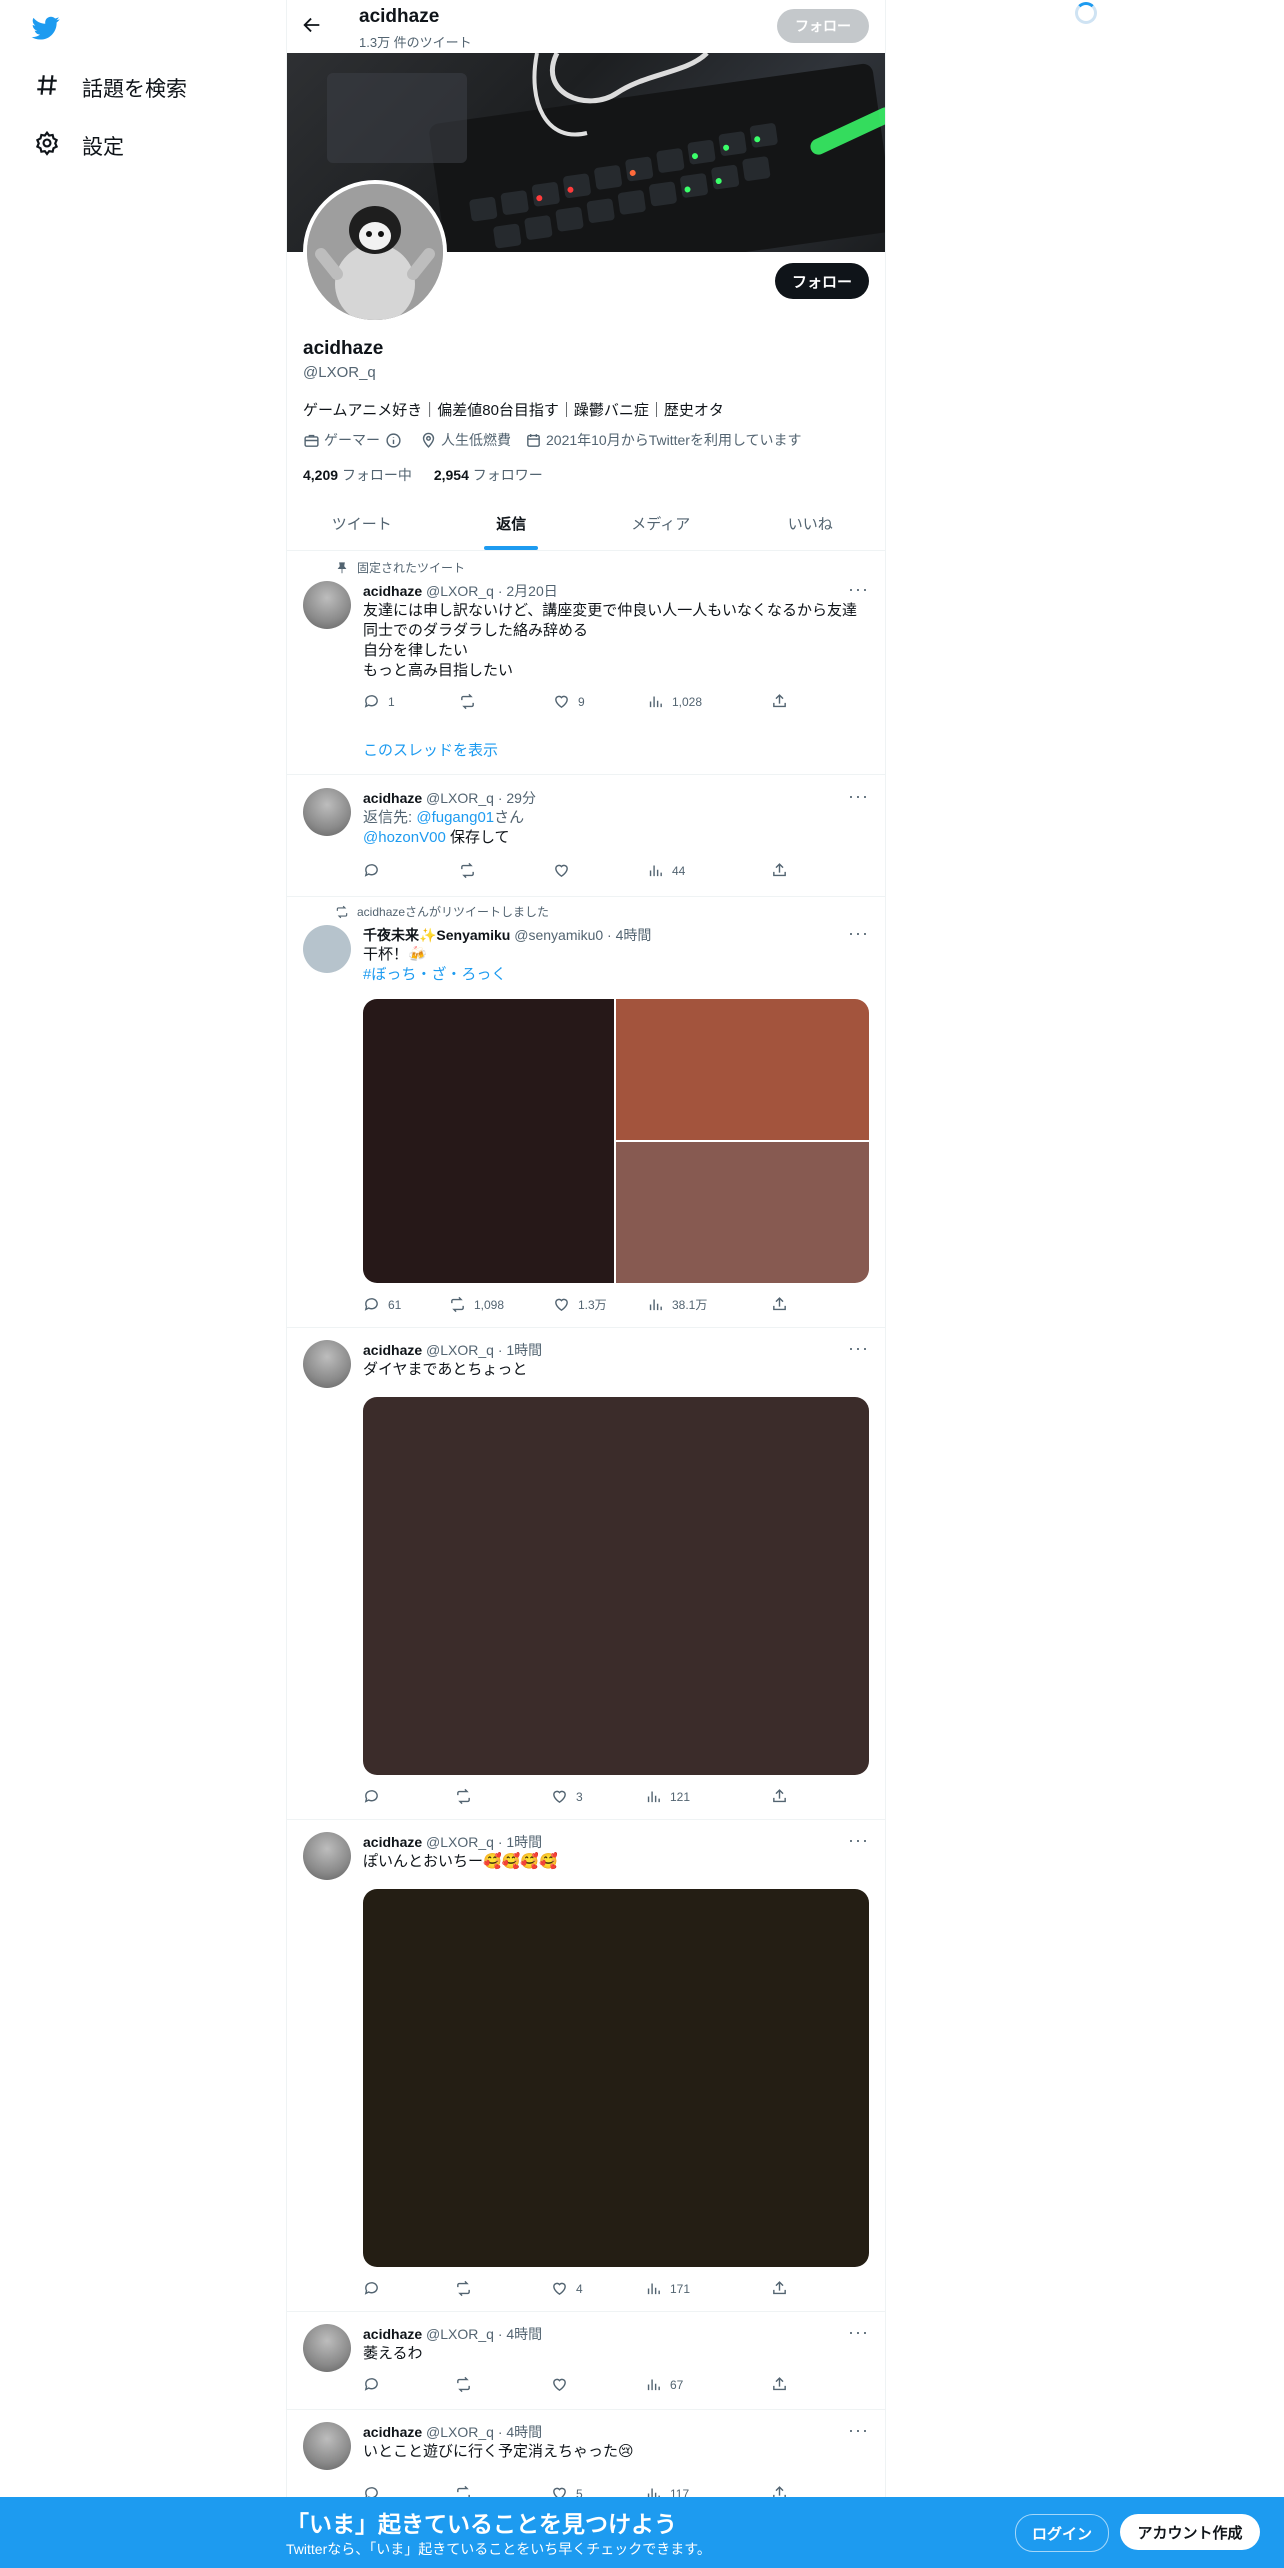 The height and width of the screenshot is (2568, 1284). Describe the element at coordinates (561, 702) in the screenshot. I see `heart-icon` at that location.